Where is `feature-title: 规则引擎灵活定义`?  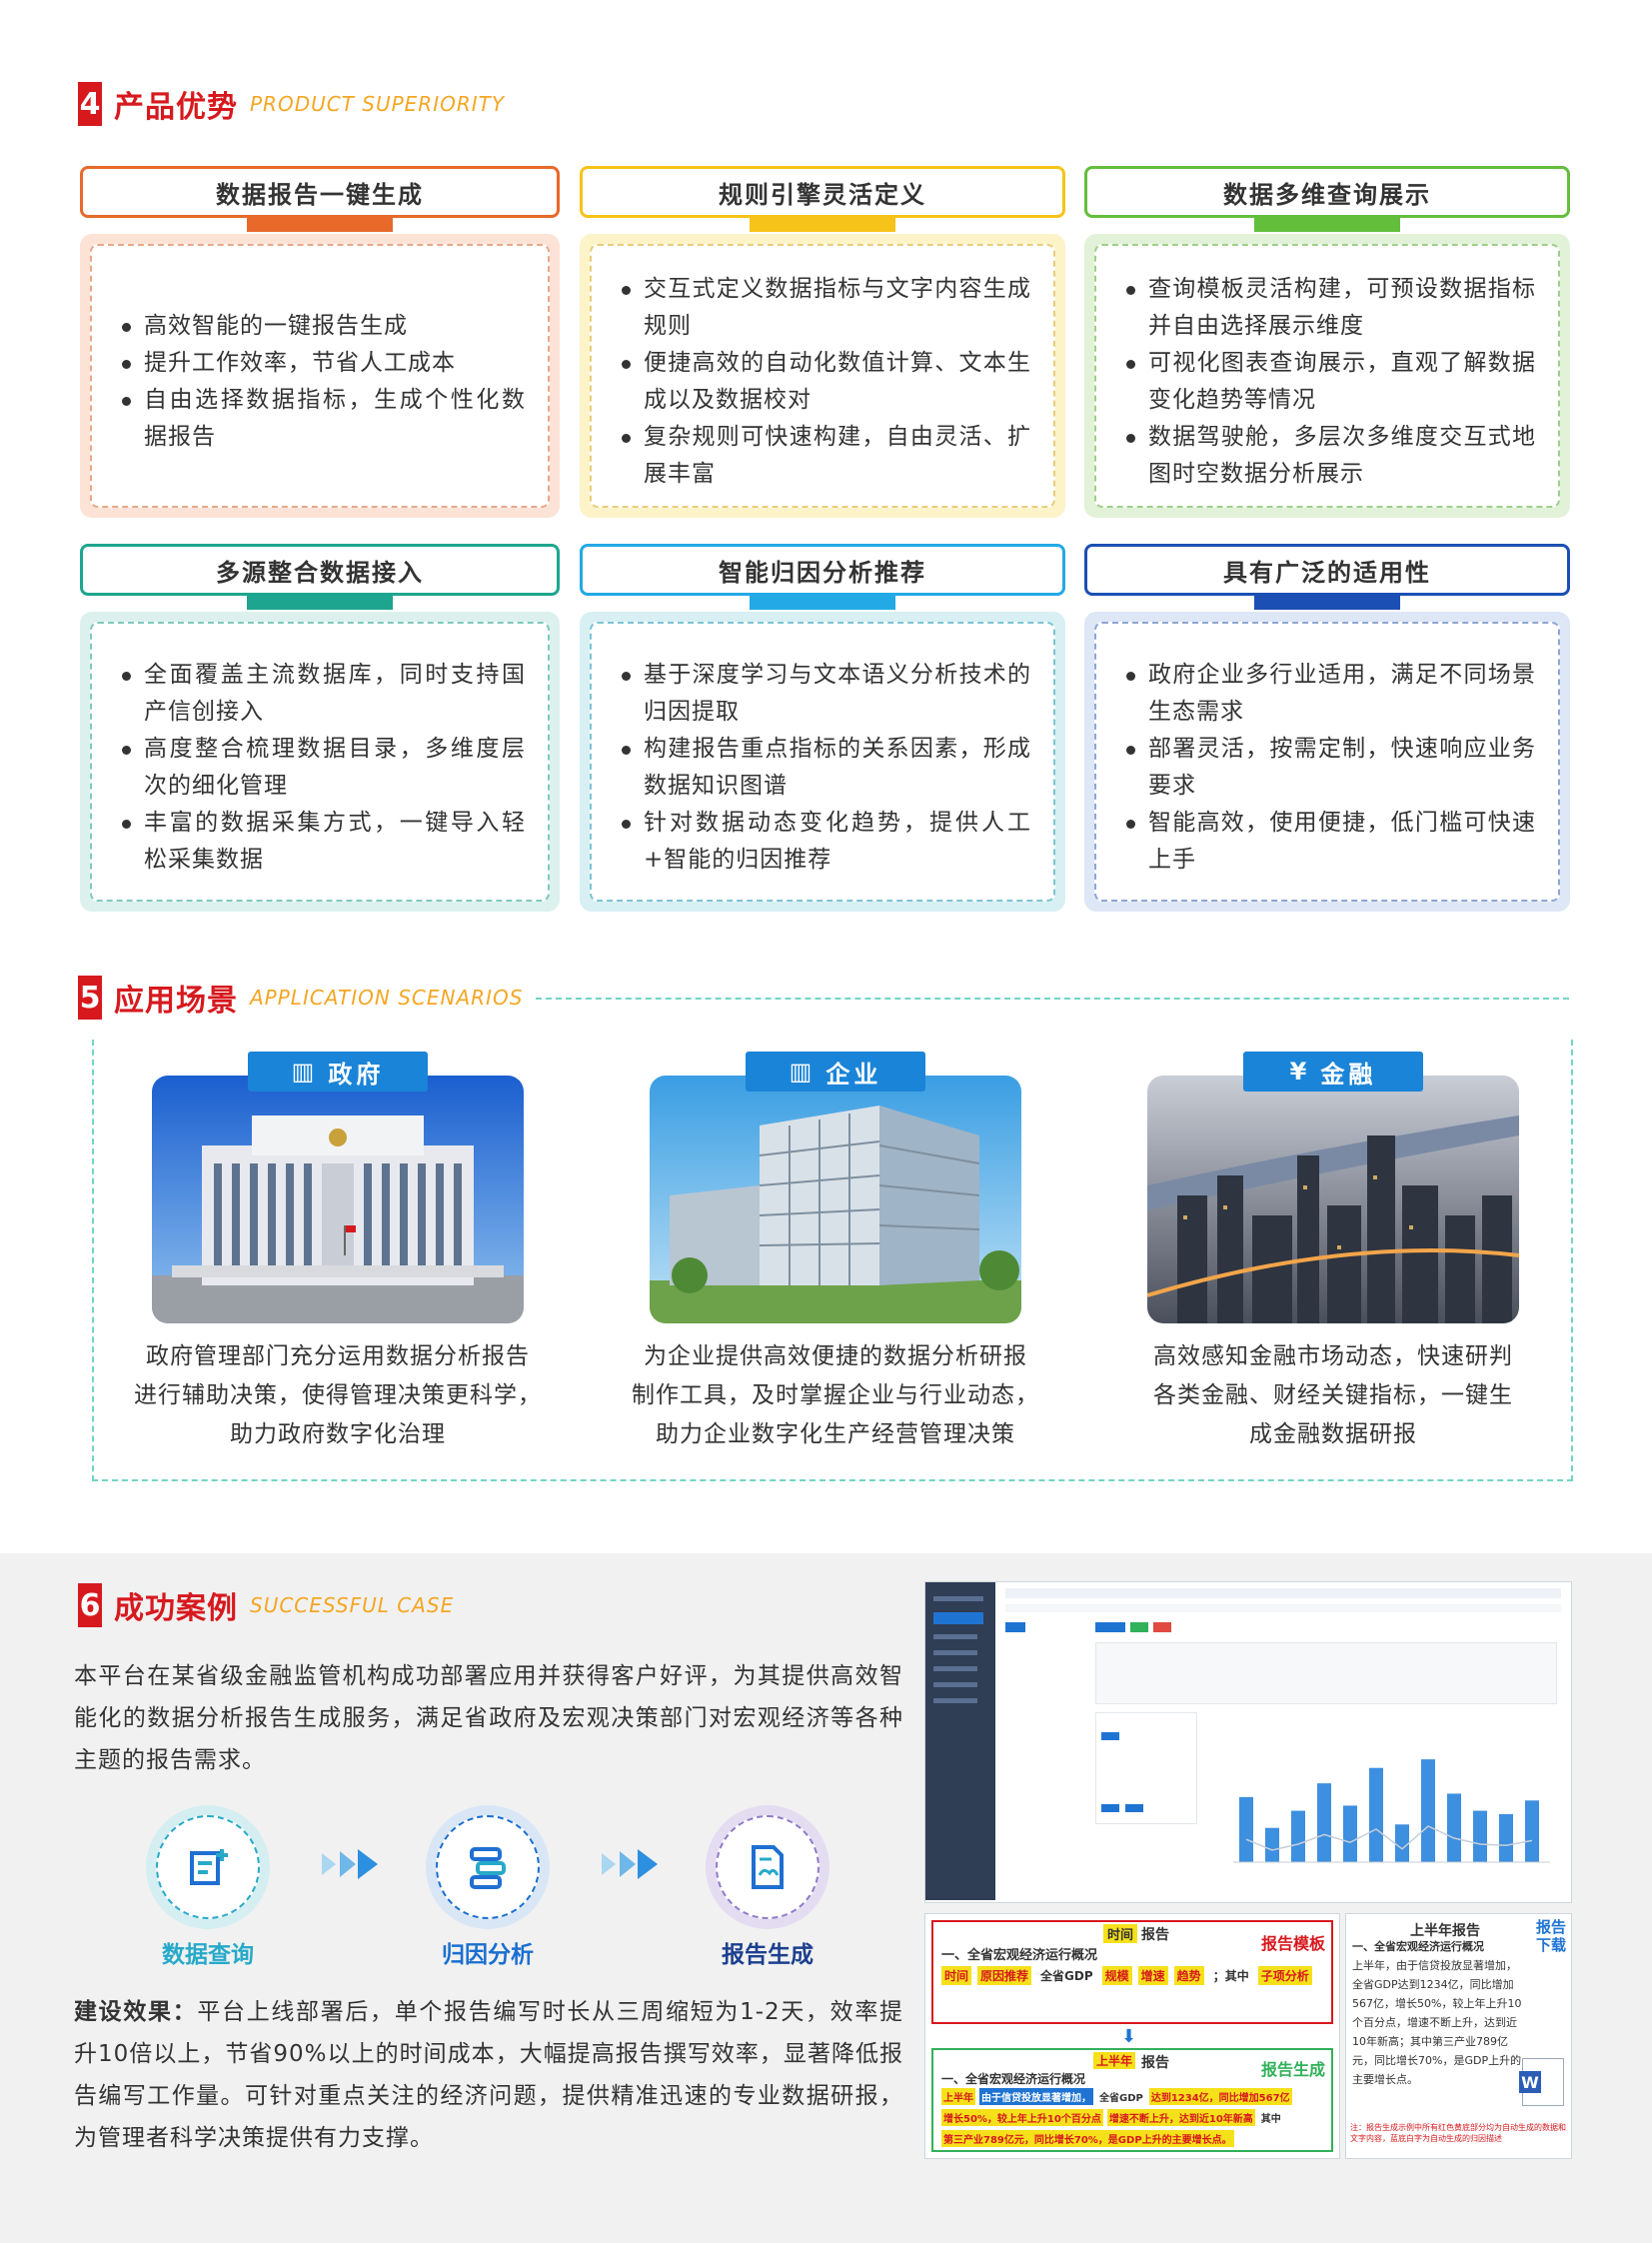 feature-title: 规则引擎灵活定义 is located at coordinates (822, 192).